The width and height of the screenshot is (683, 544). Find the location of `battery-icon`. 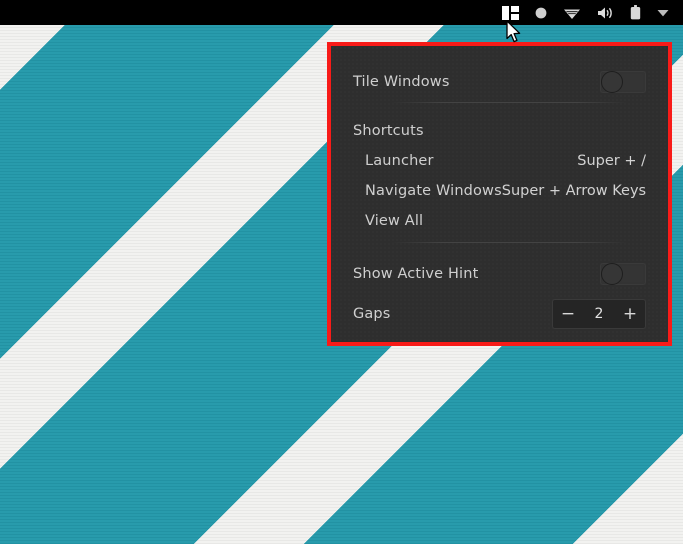

battery-icon is located at coordinates (635, 12).